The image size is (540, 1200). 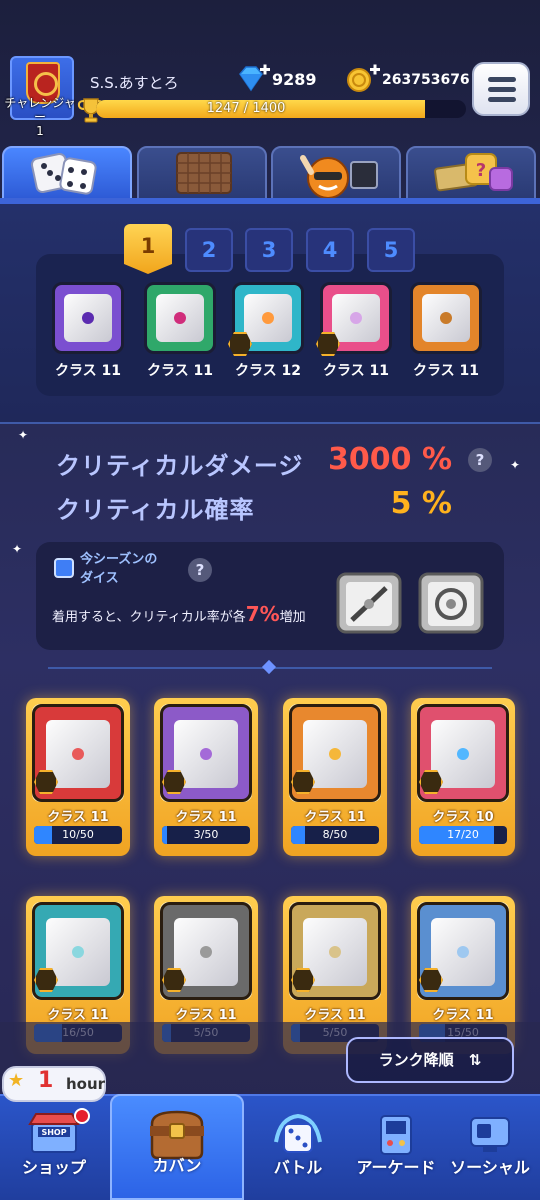 What do you see at coordinates (475, 1060) in the screenshot?
I see `sort-arrows-icon: ⇅` at bounding box center [475, 1060].